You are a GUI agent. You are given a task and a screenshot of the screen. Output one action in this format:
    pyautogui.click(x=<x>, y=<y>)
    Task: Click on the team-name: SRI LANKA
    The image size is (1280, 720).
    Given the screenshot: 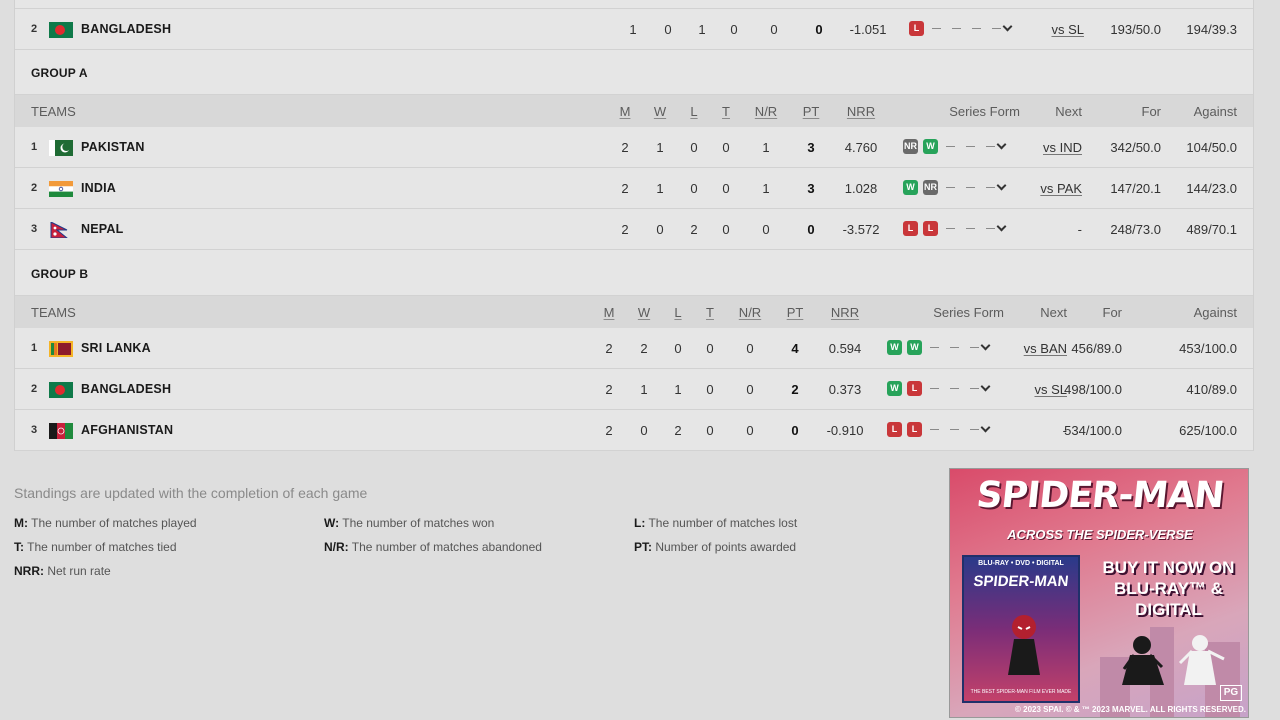 What is the action you would take?
    pyautogui.click(x=116, y=348)
    